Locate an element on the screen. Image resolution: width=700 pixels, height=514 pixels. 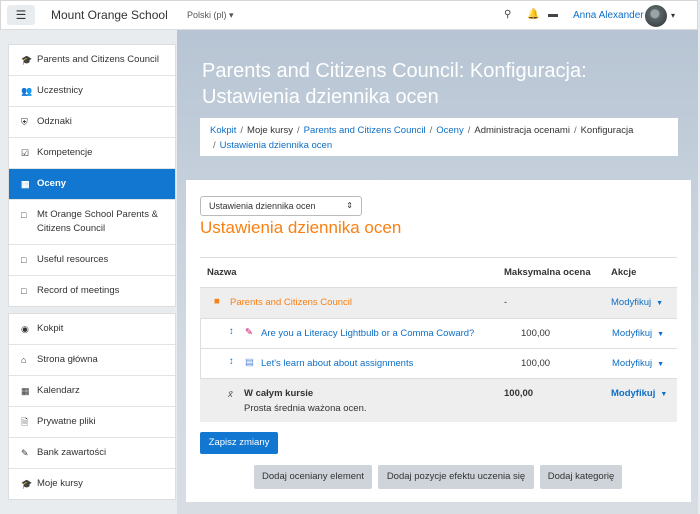
select-arrows-icon: ⇕ is located at coordinates (349, 205).